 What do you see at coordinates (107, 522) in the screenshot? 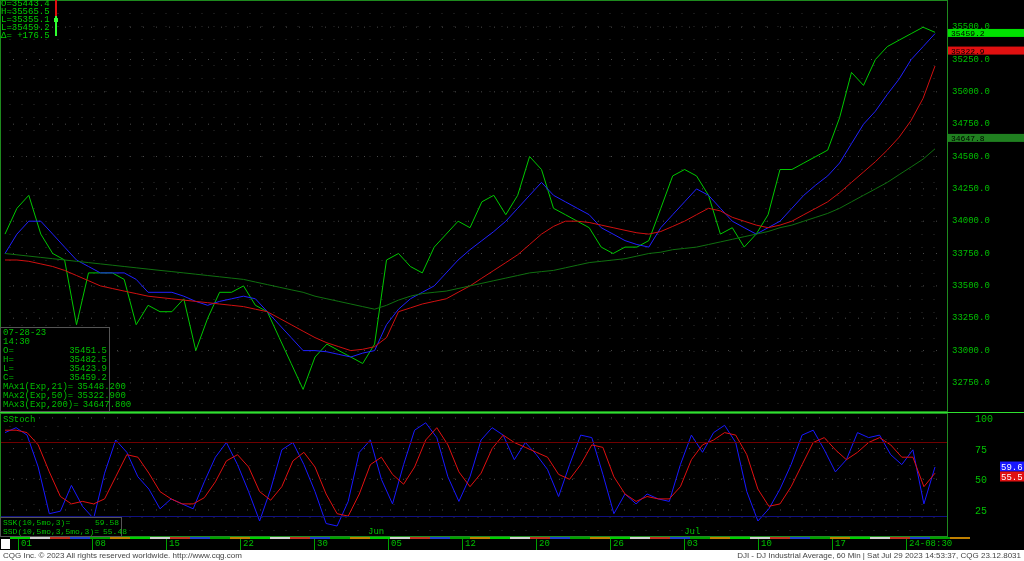
I see `field-value: 59.58` at bounding box center [107, 522].